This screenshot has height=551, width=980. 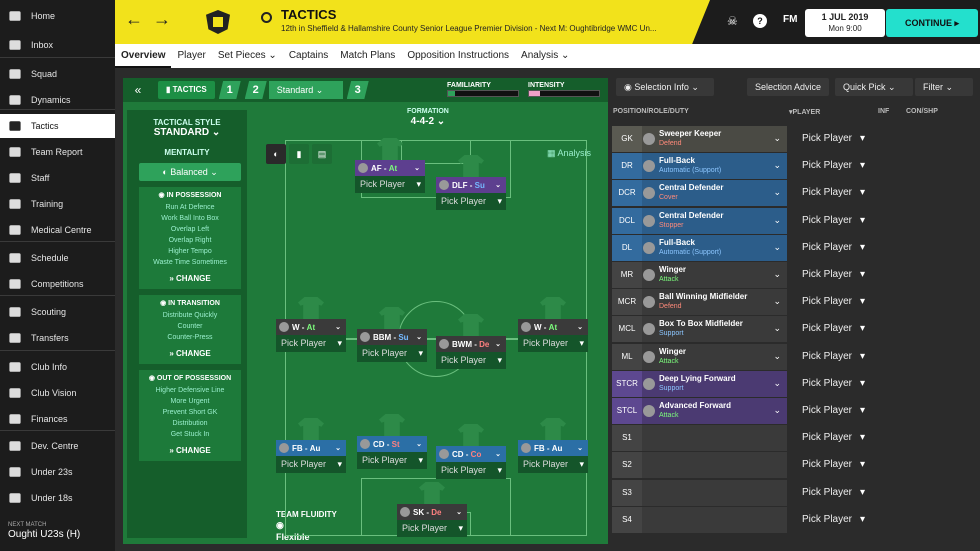 What do you see at coordinates (699, 356) in the screenshot?
I see `position-row: ML Winger Attack ⌄` at bounding box center [699, 356].